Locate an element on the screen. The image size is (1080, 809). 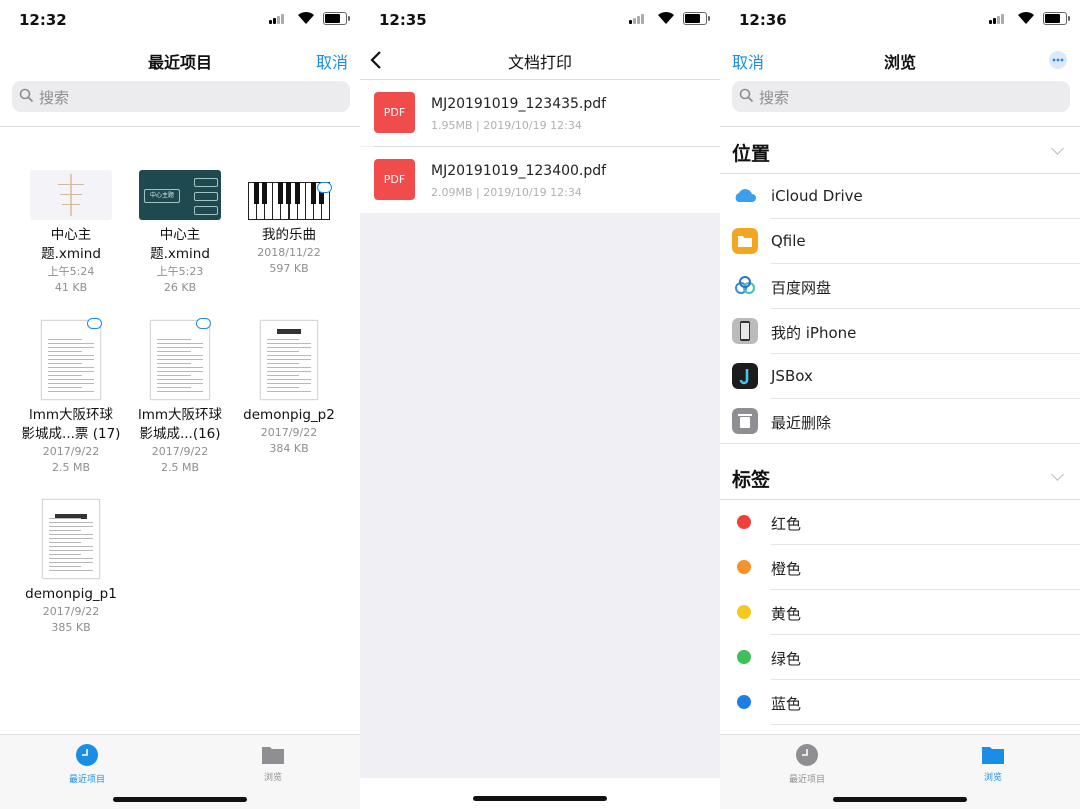
location-qfile: Qfile is located at coordinates (900, 241).